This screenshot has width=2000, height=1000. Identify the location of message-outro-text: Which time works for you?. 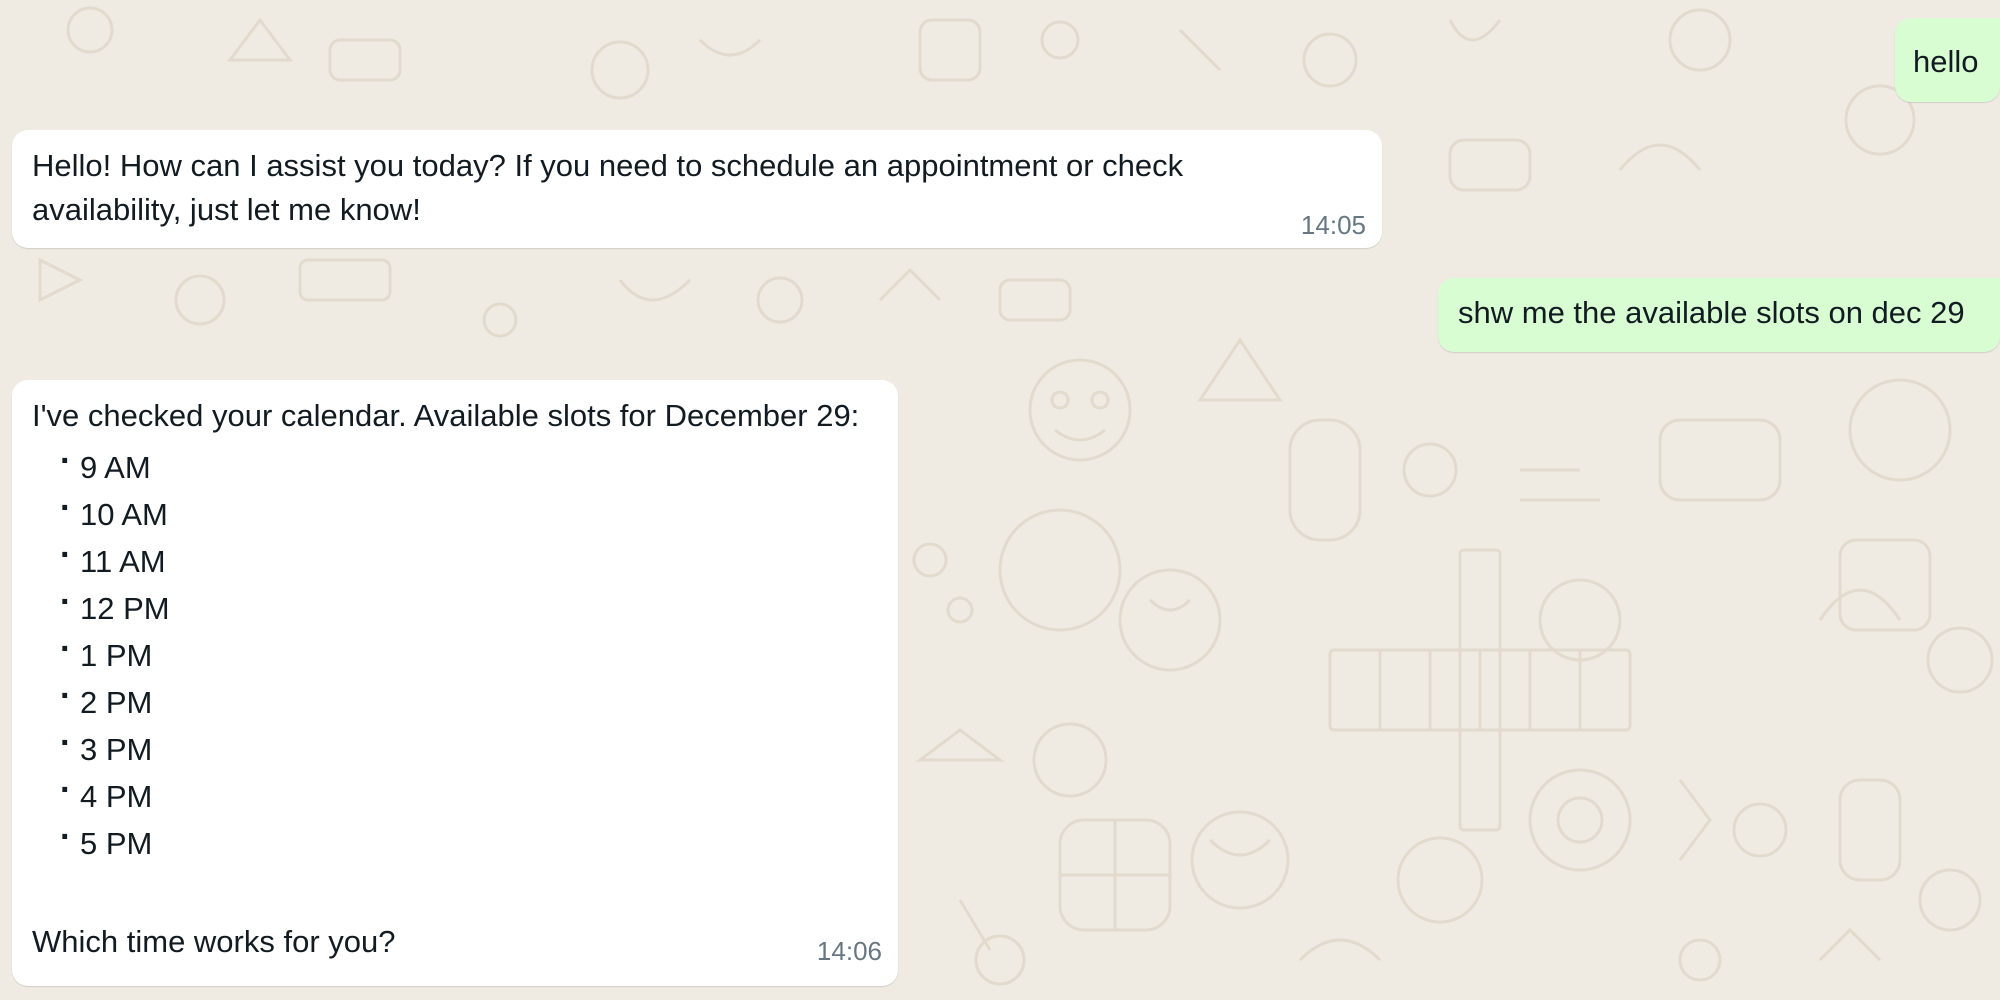
(214, 941).